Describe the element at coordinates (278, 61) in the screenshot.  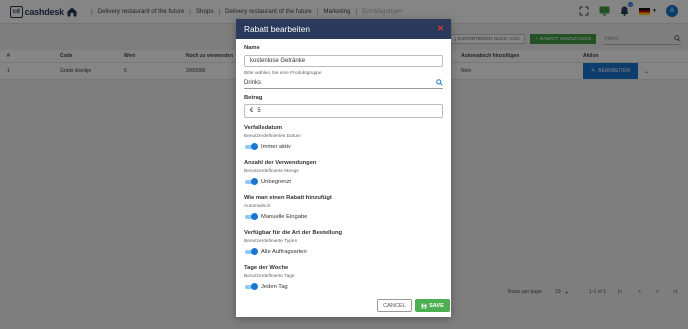
I see `name-value: kostenlose Getränke` at that location.